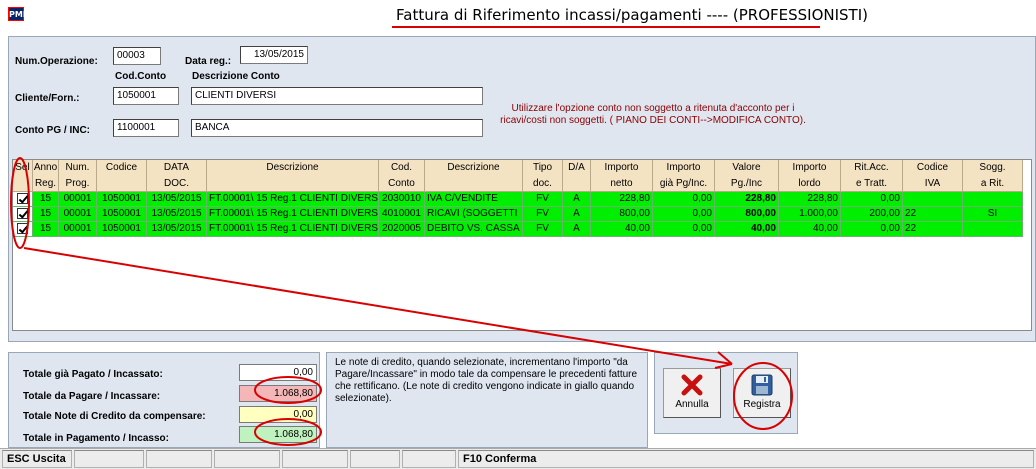  Describe the element at coordinates (474, 176) in the screenshot. I see `grid-header-7: Descrizione` at that location.